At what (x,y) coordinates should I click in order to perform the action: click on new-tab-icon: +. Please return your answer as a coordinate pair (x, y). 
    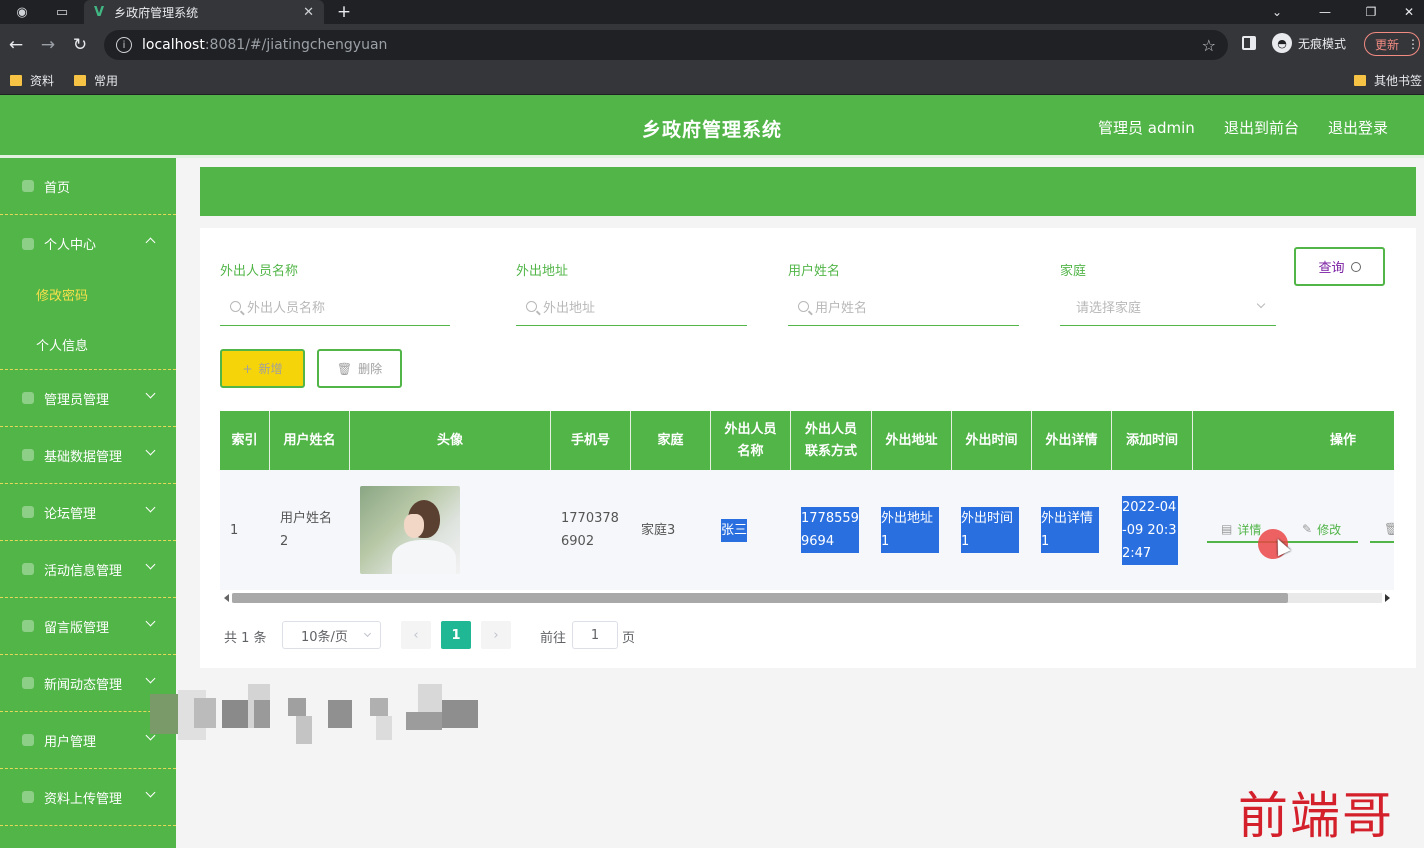
    Looking at the image, I should click on (344, 12).